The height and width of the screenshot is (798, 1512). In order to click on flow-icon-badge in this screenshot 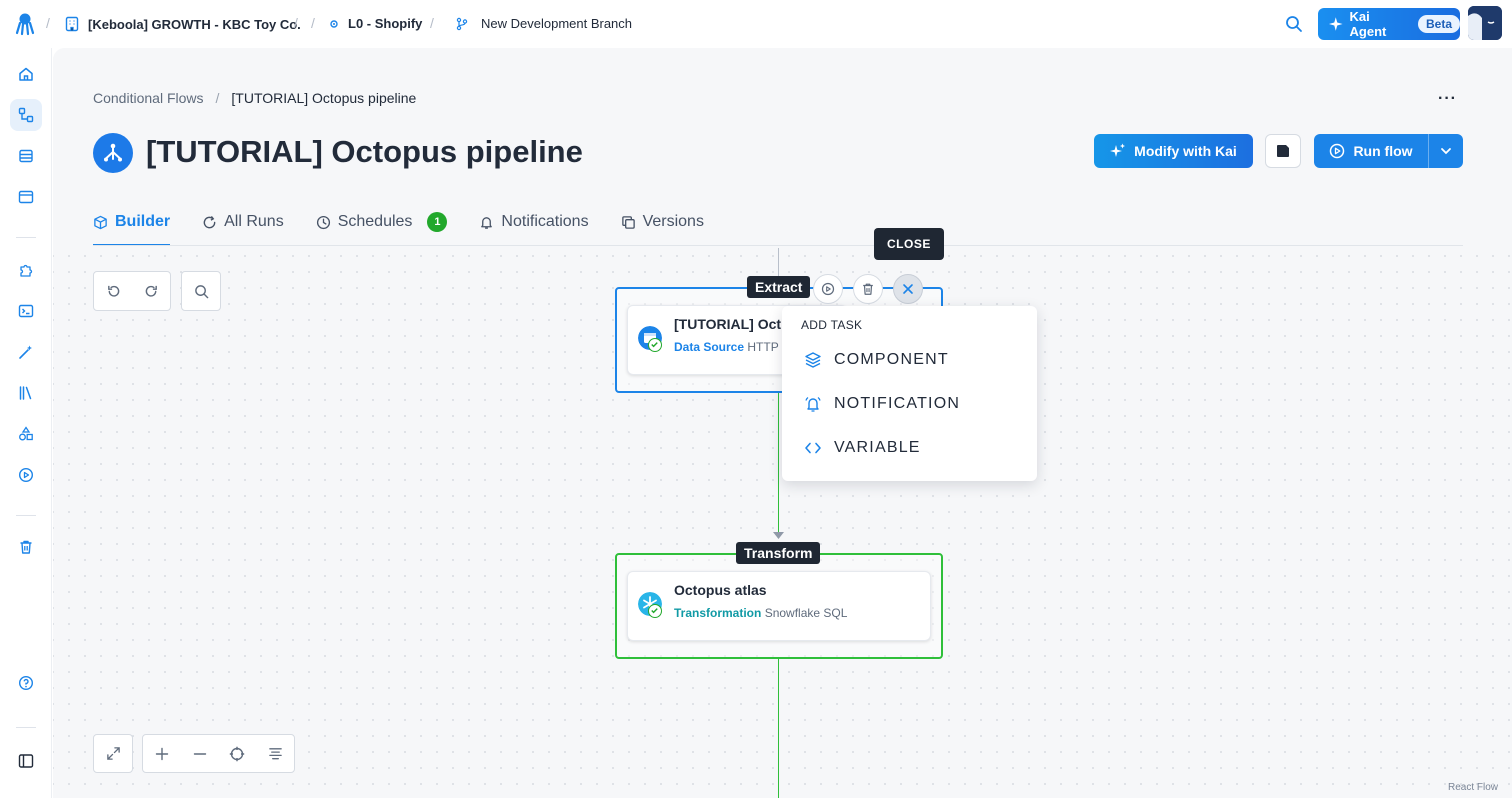, I will do `click(113, 153)`.